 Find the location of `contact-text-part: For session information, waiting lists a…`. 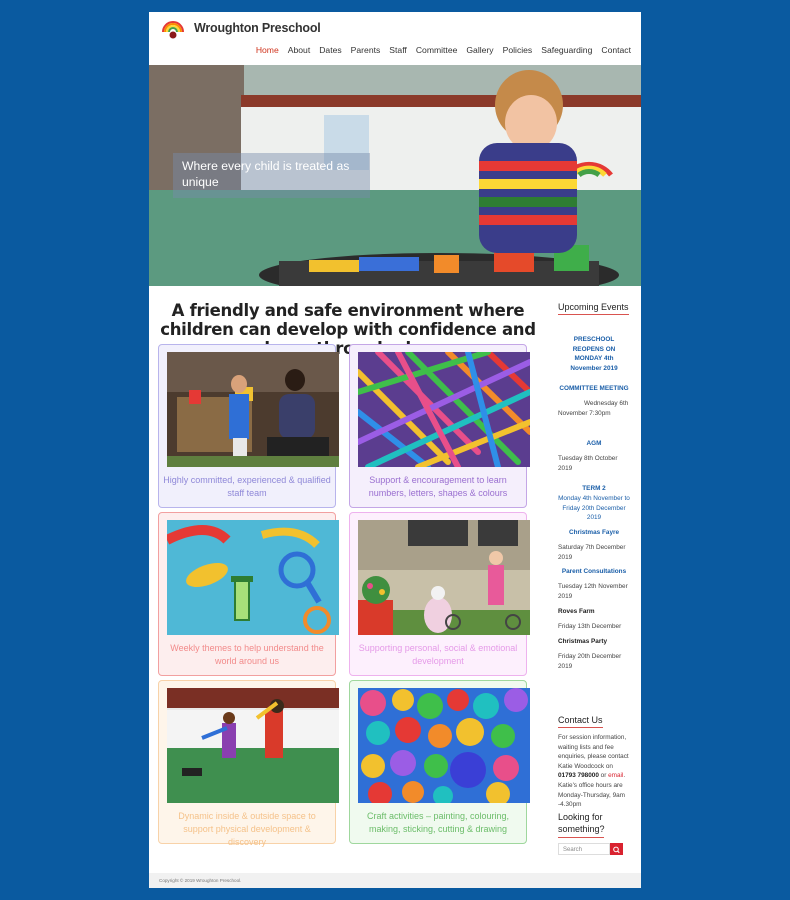

contact-text-part: For session information, waiting lists a… is located at coordinates (593, 752).